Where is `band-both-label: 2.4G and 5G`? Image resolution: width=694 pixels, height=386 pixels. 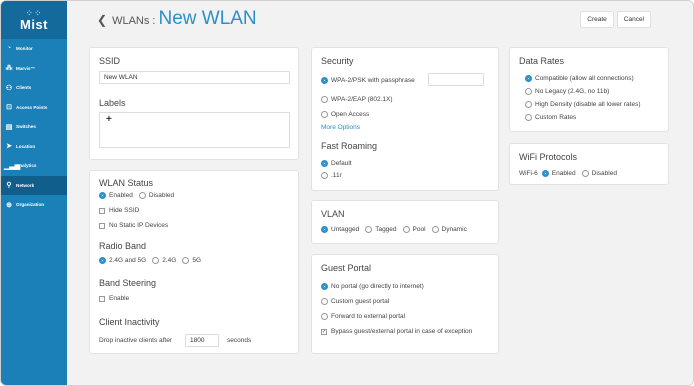 band-both-label: 2.4G and 5G is located at coordinates (128, 260).